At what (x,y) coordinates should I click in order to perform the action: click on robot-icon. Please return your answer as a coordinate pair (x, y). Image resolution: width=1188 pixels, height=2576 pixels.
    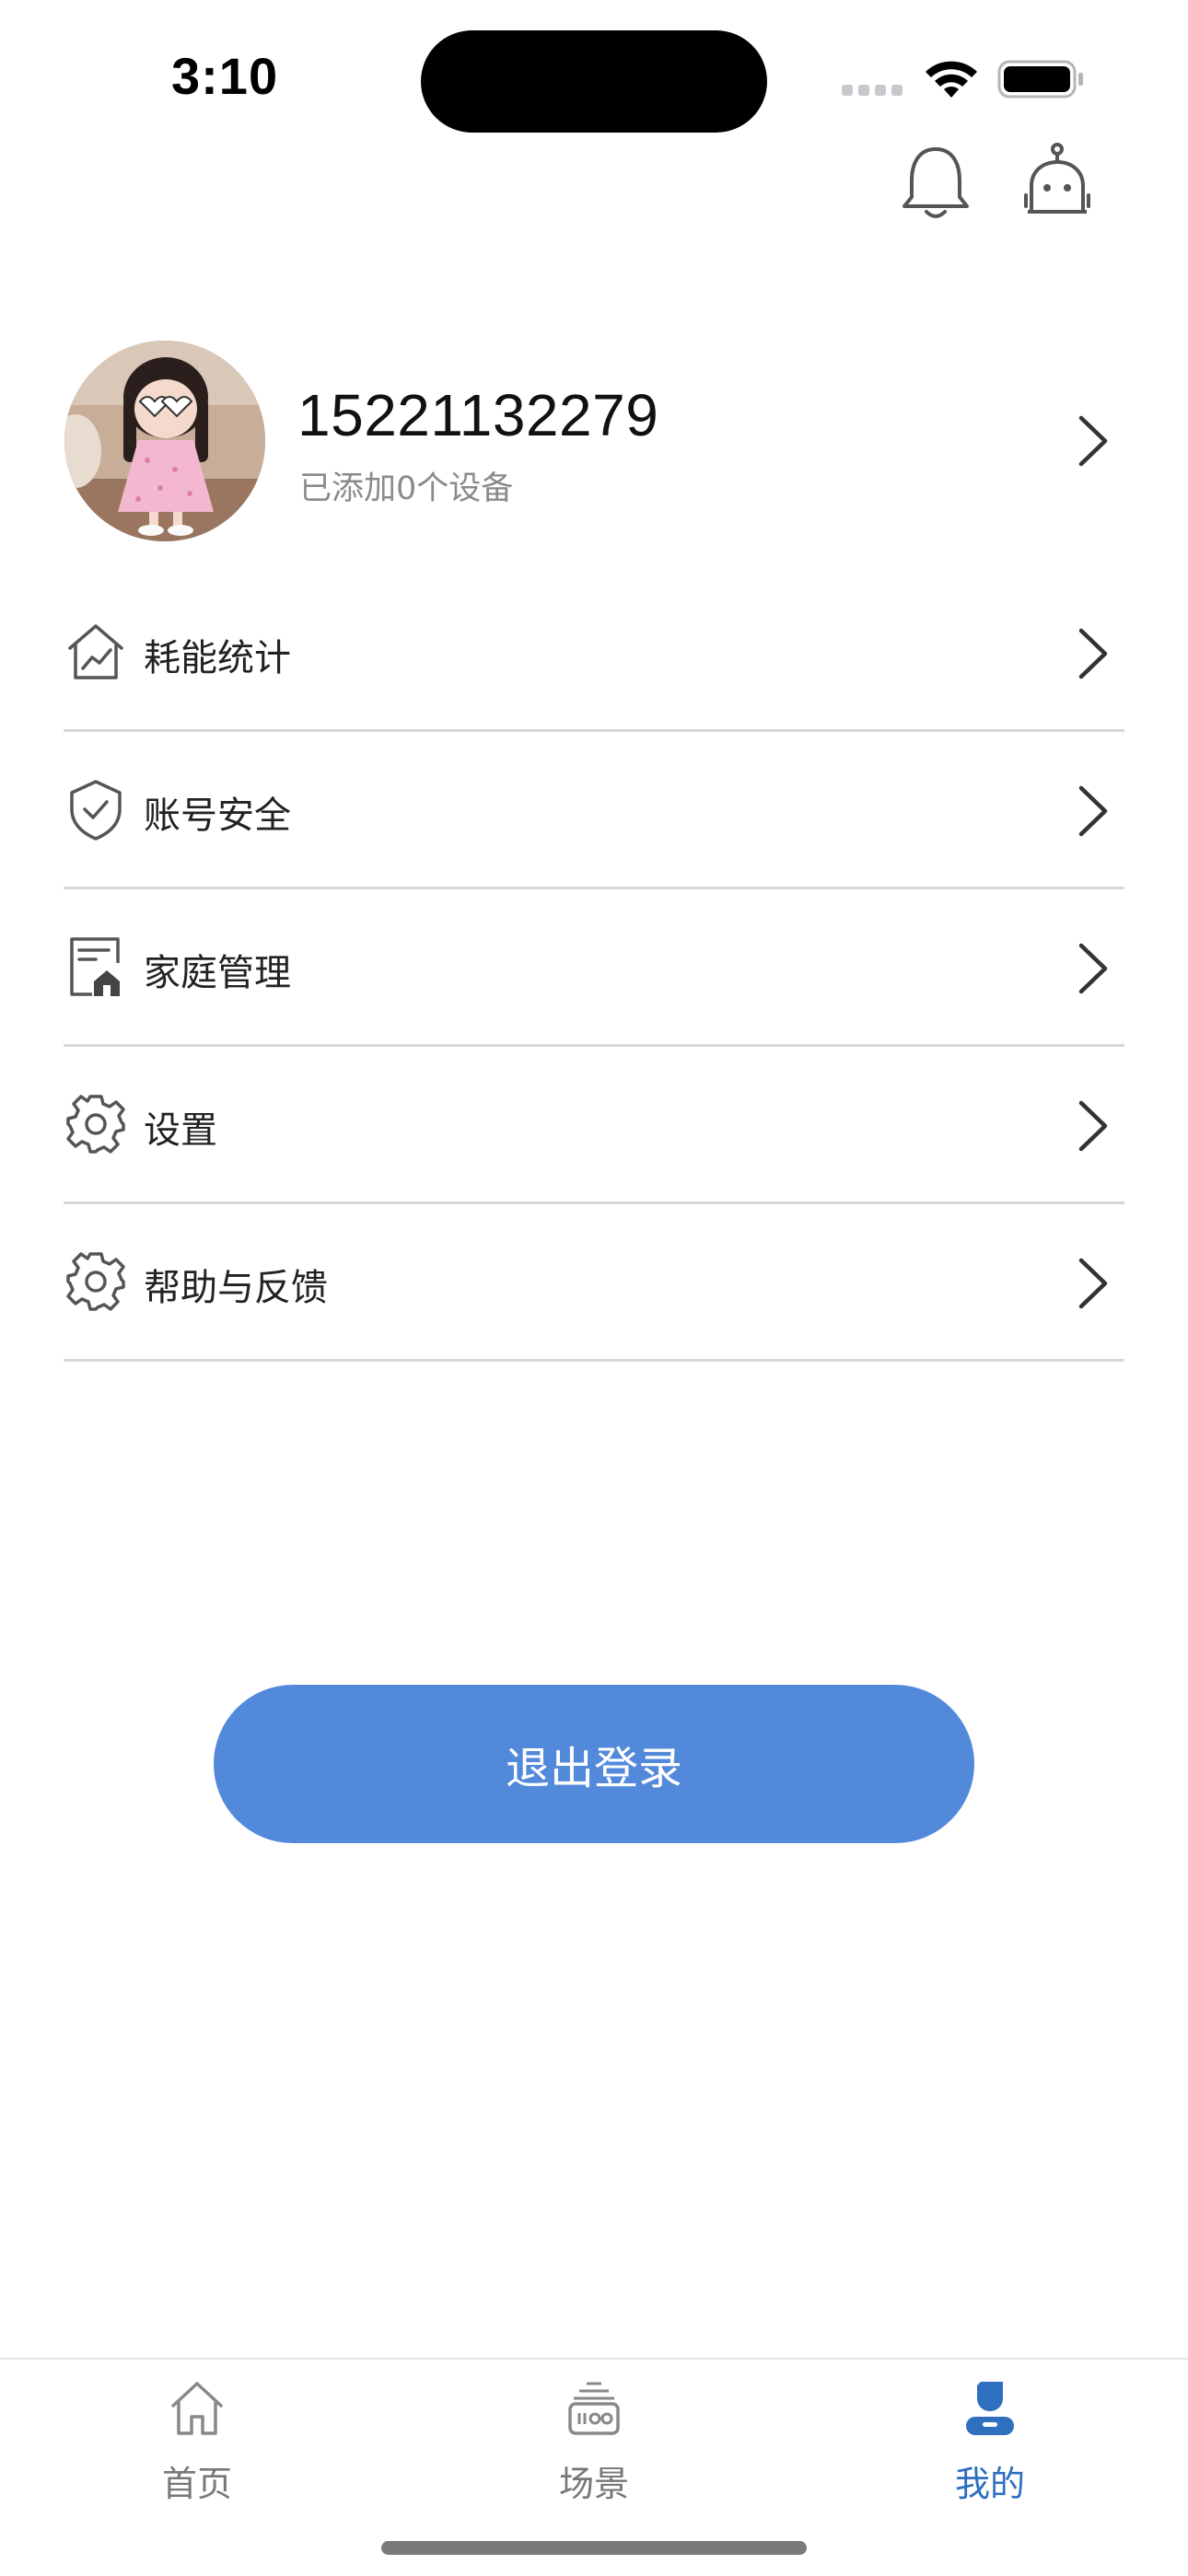
    Looking at the image, I should click on (1057, 182).